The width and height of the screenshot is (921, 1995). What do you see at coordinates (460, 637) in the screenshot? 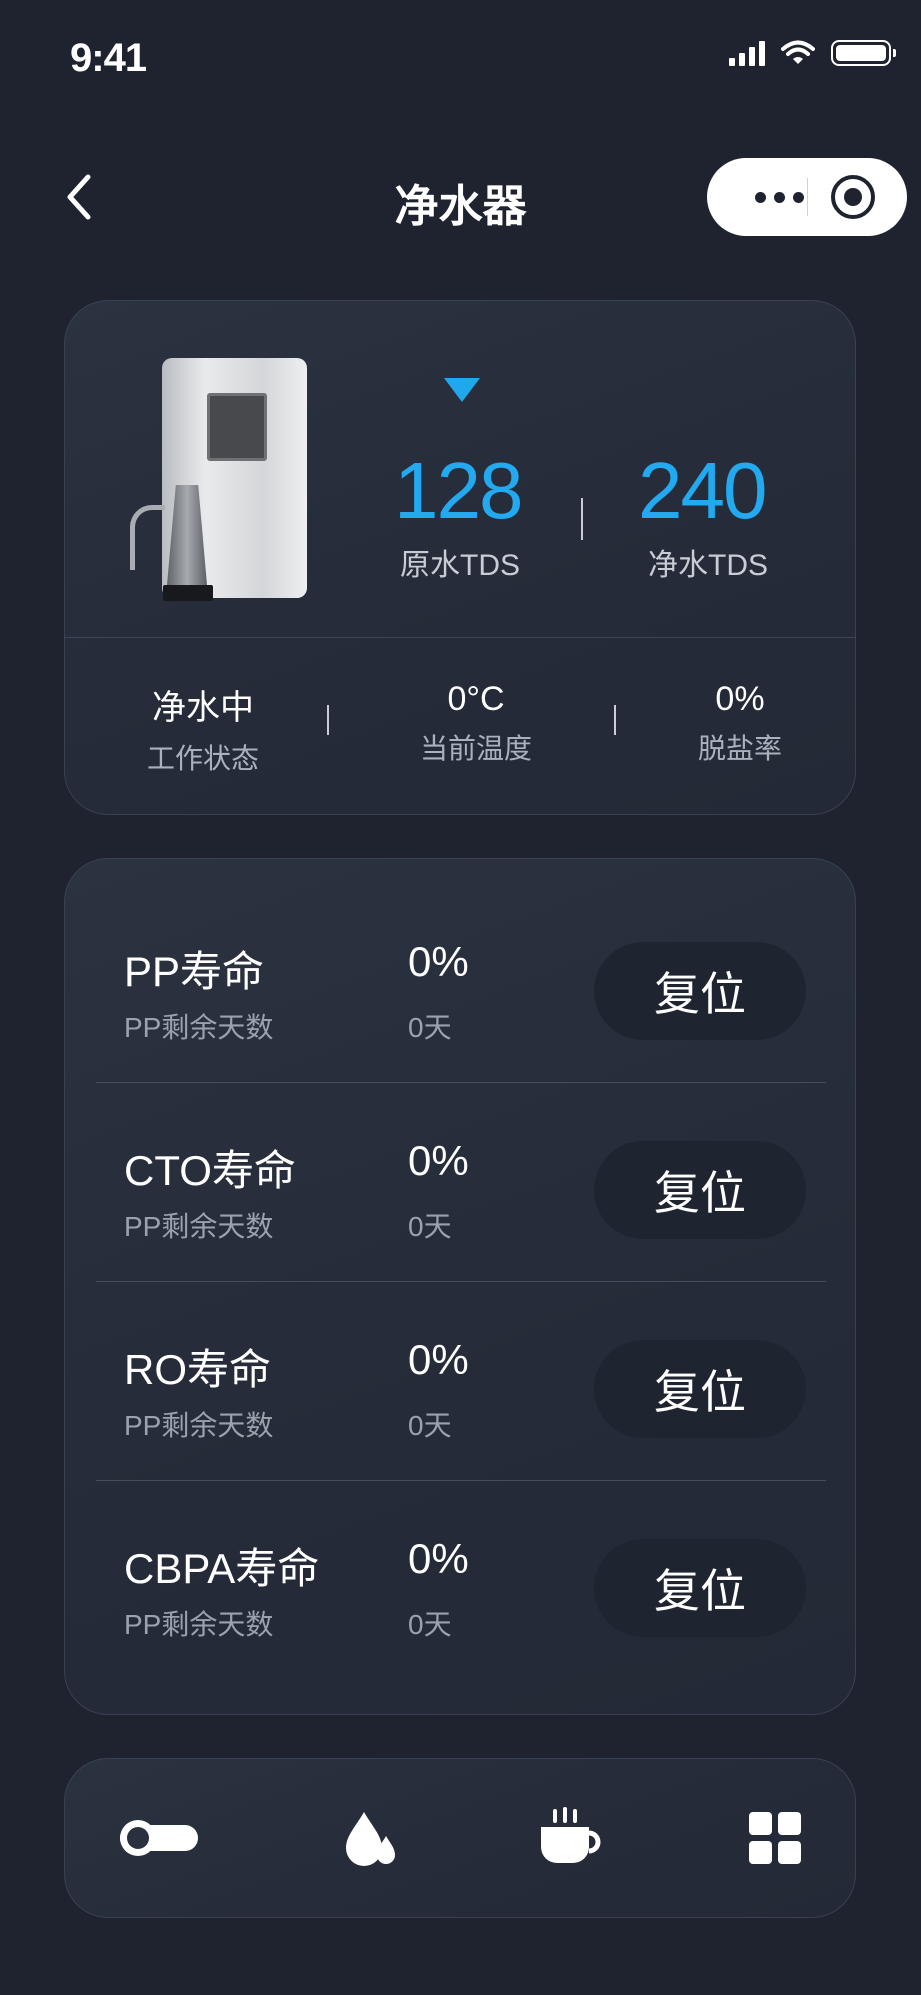
I see `overview-divider` at bounding box center [460, 637].